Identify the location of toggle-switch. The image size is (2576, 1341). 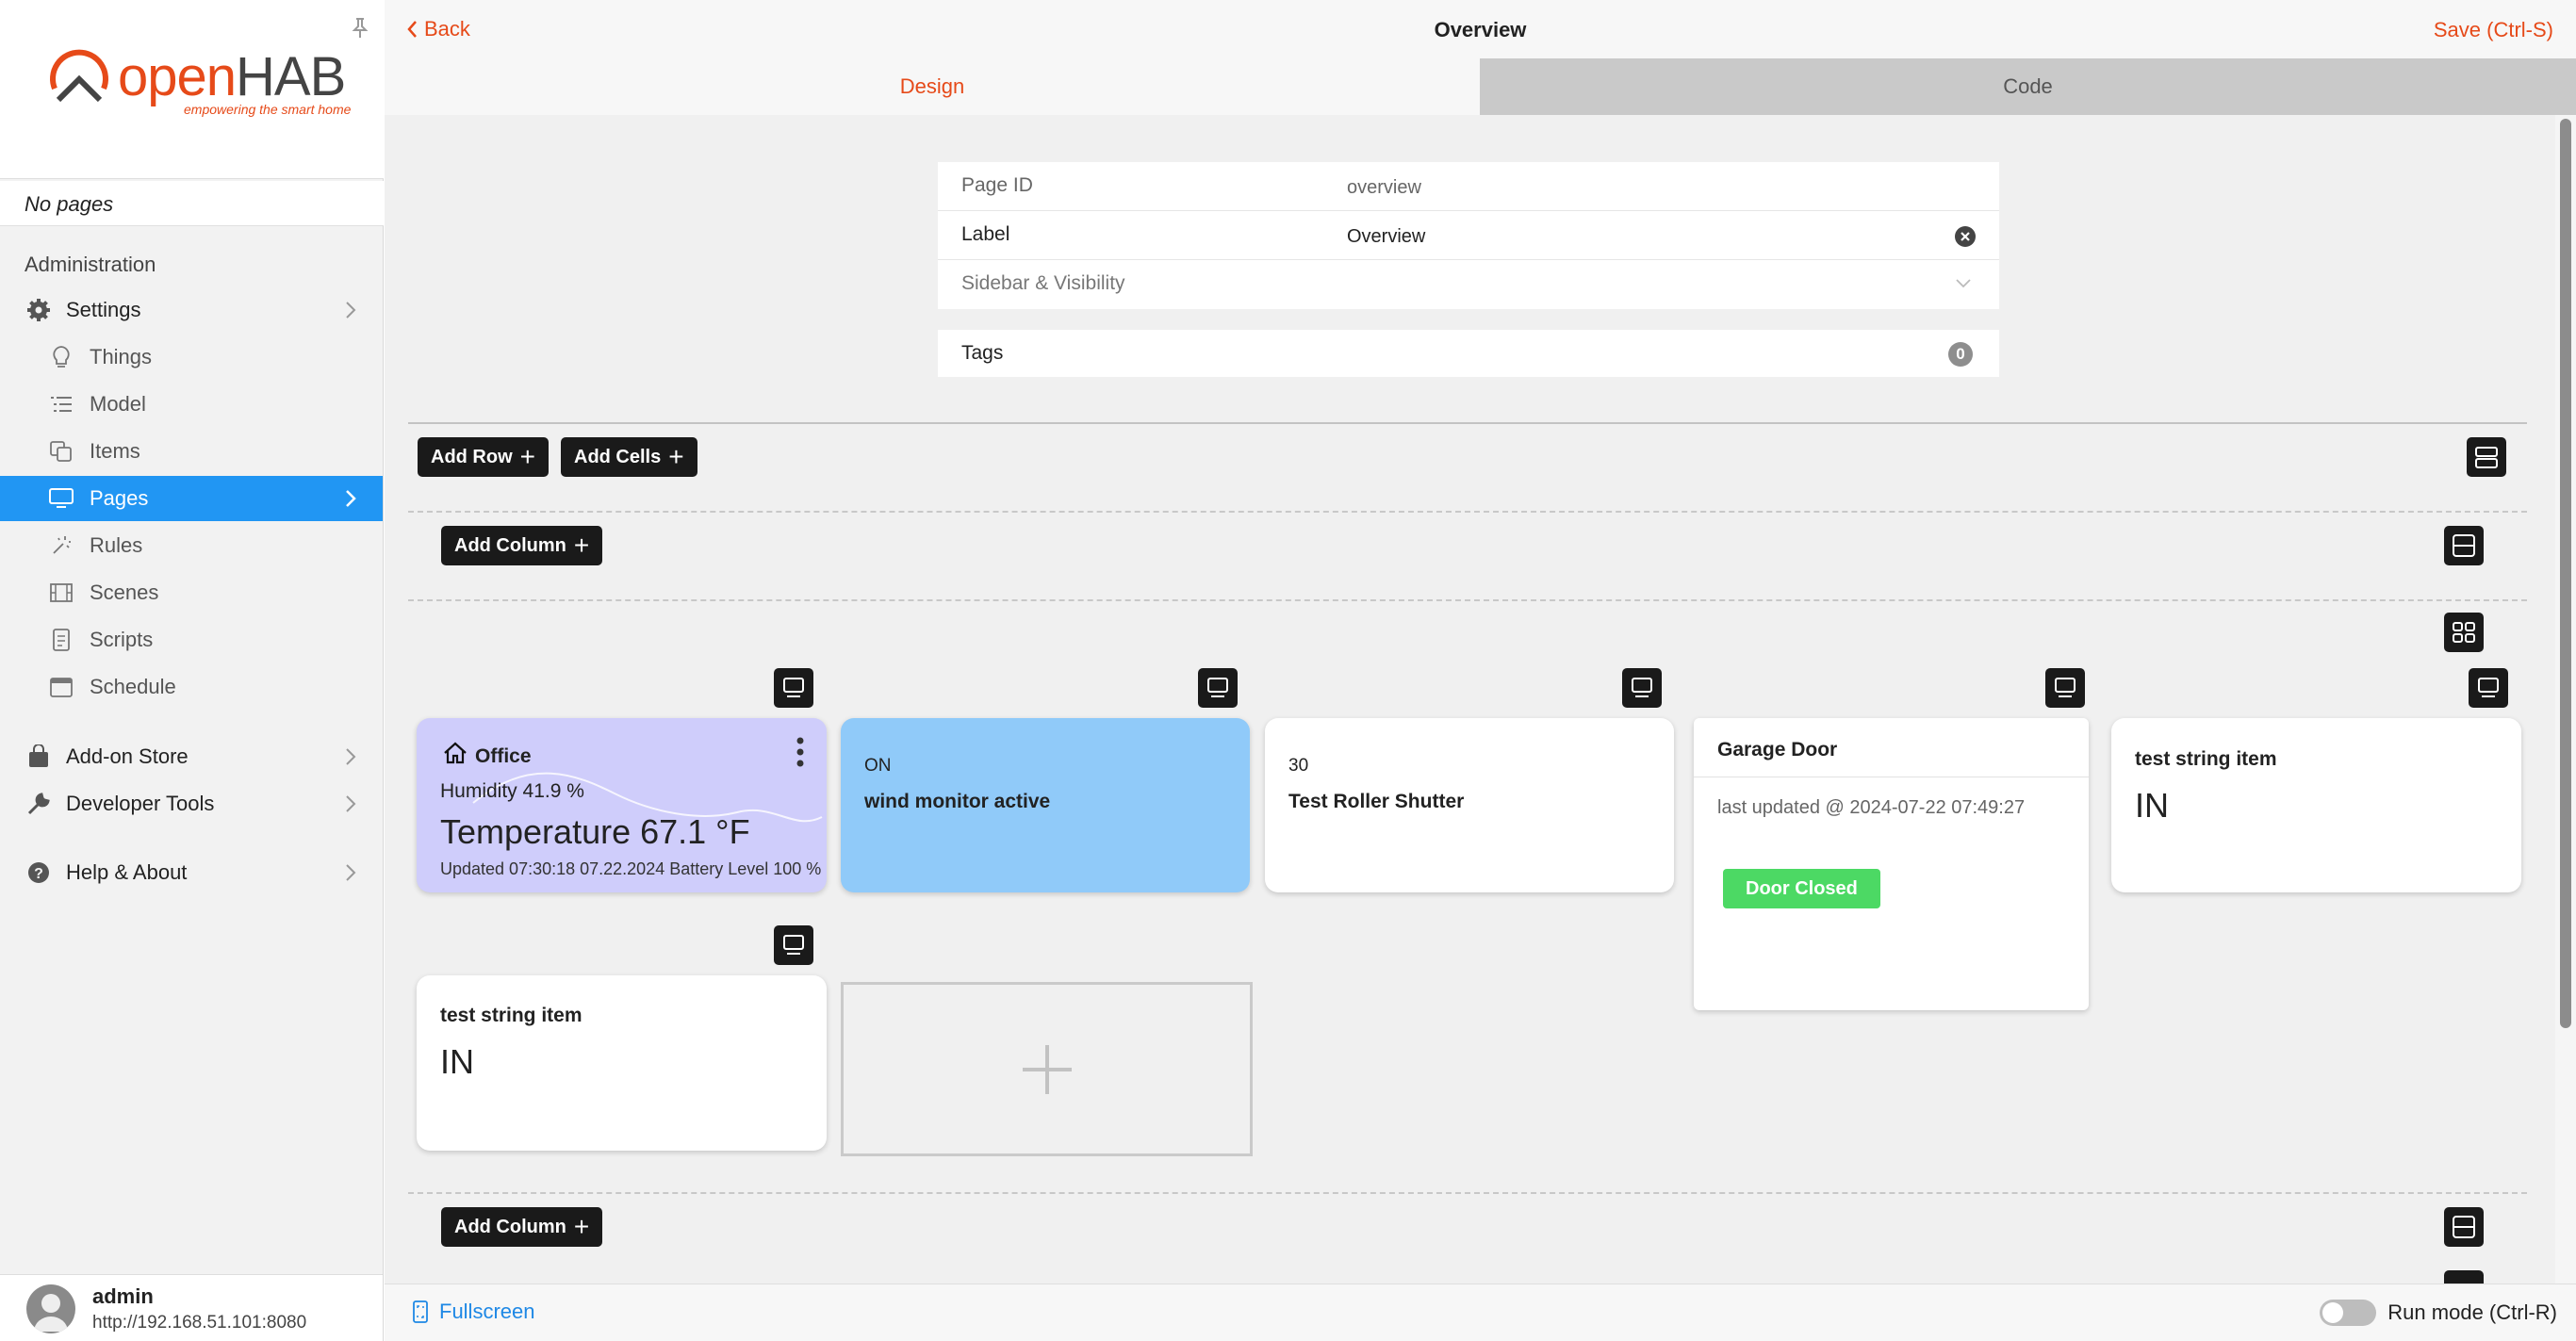
(2348, 1313).